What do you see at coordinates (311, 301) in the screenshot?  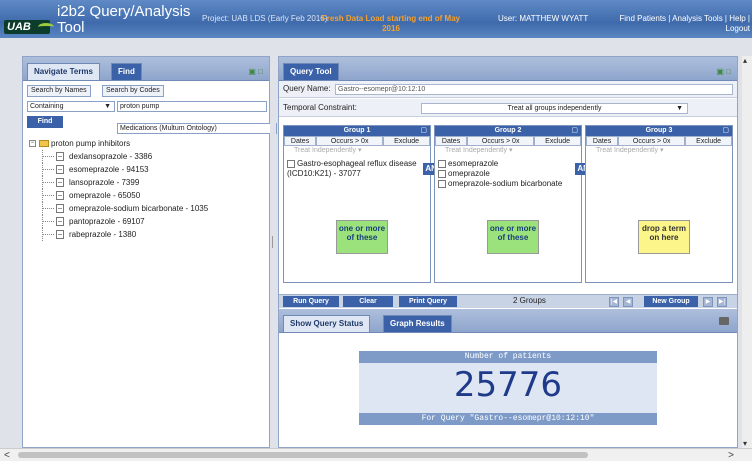 I see `run-query-button: Run Query` at bounding box center [311, 301].